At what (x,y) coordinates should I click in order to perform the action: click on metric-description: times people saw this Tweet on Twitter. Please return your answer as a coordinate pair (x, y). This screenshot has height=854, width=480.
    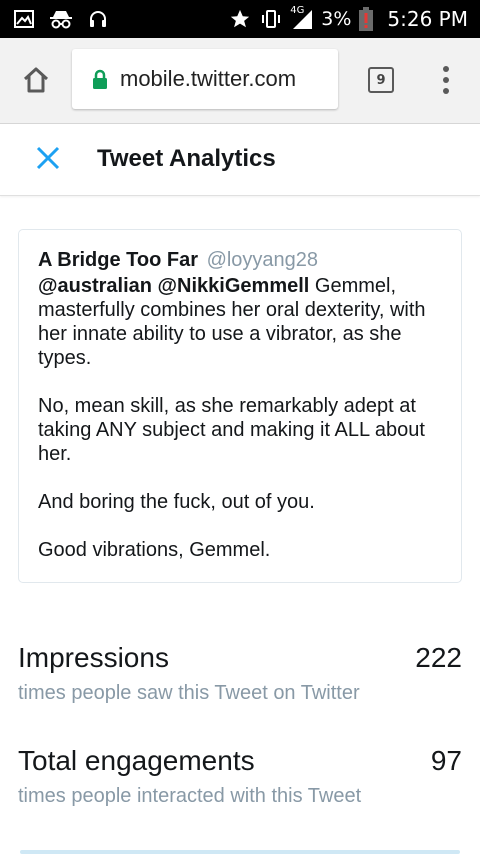
    Looking at the image, I should click on (189, 693).